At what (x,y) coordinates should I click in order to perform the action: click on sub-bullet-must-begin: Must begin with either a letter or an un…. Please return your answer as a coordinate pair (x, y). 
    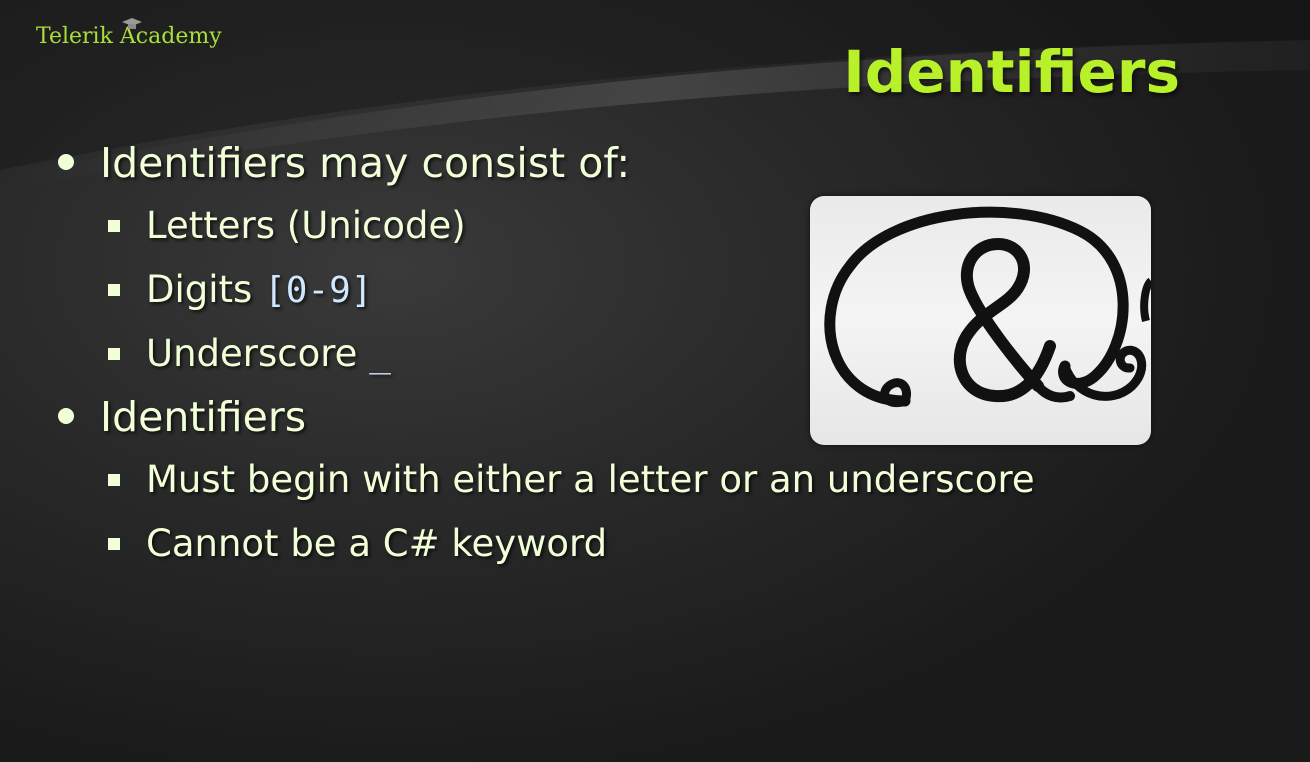
    Looking at the image, I should click on (608, 480).